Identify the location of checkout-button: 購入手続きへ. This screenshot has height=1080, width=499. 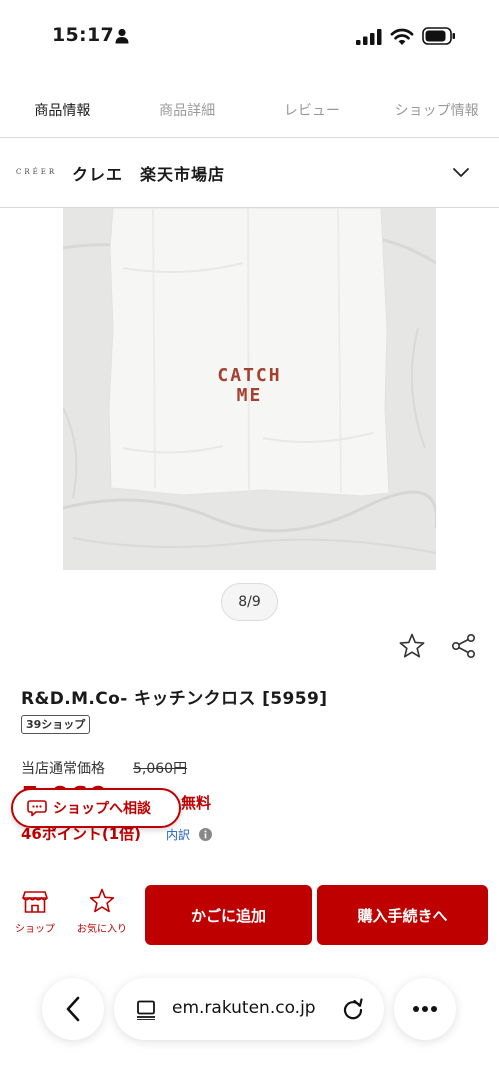
(402, 915).